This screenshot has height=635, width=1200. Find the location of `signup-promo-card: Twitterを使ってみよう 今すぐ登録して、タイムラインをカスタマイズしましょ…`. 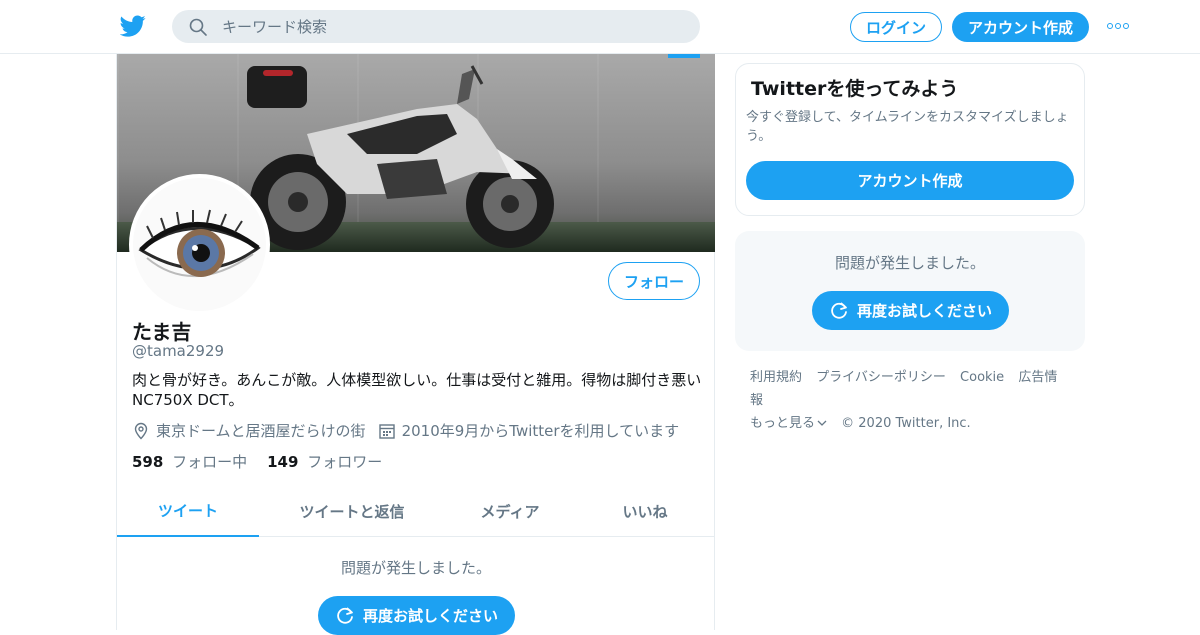

signup-promo-card: Twitterを使ってみよう 今すぐ登録して、タイムラインをカスタマイズしましょ… is located at coordinates (910, 139).